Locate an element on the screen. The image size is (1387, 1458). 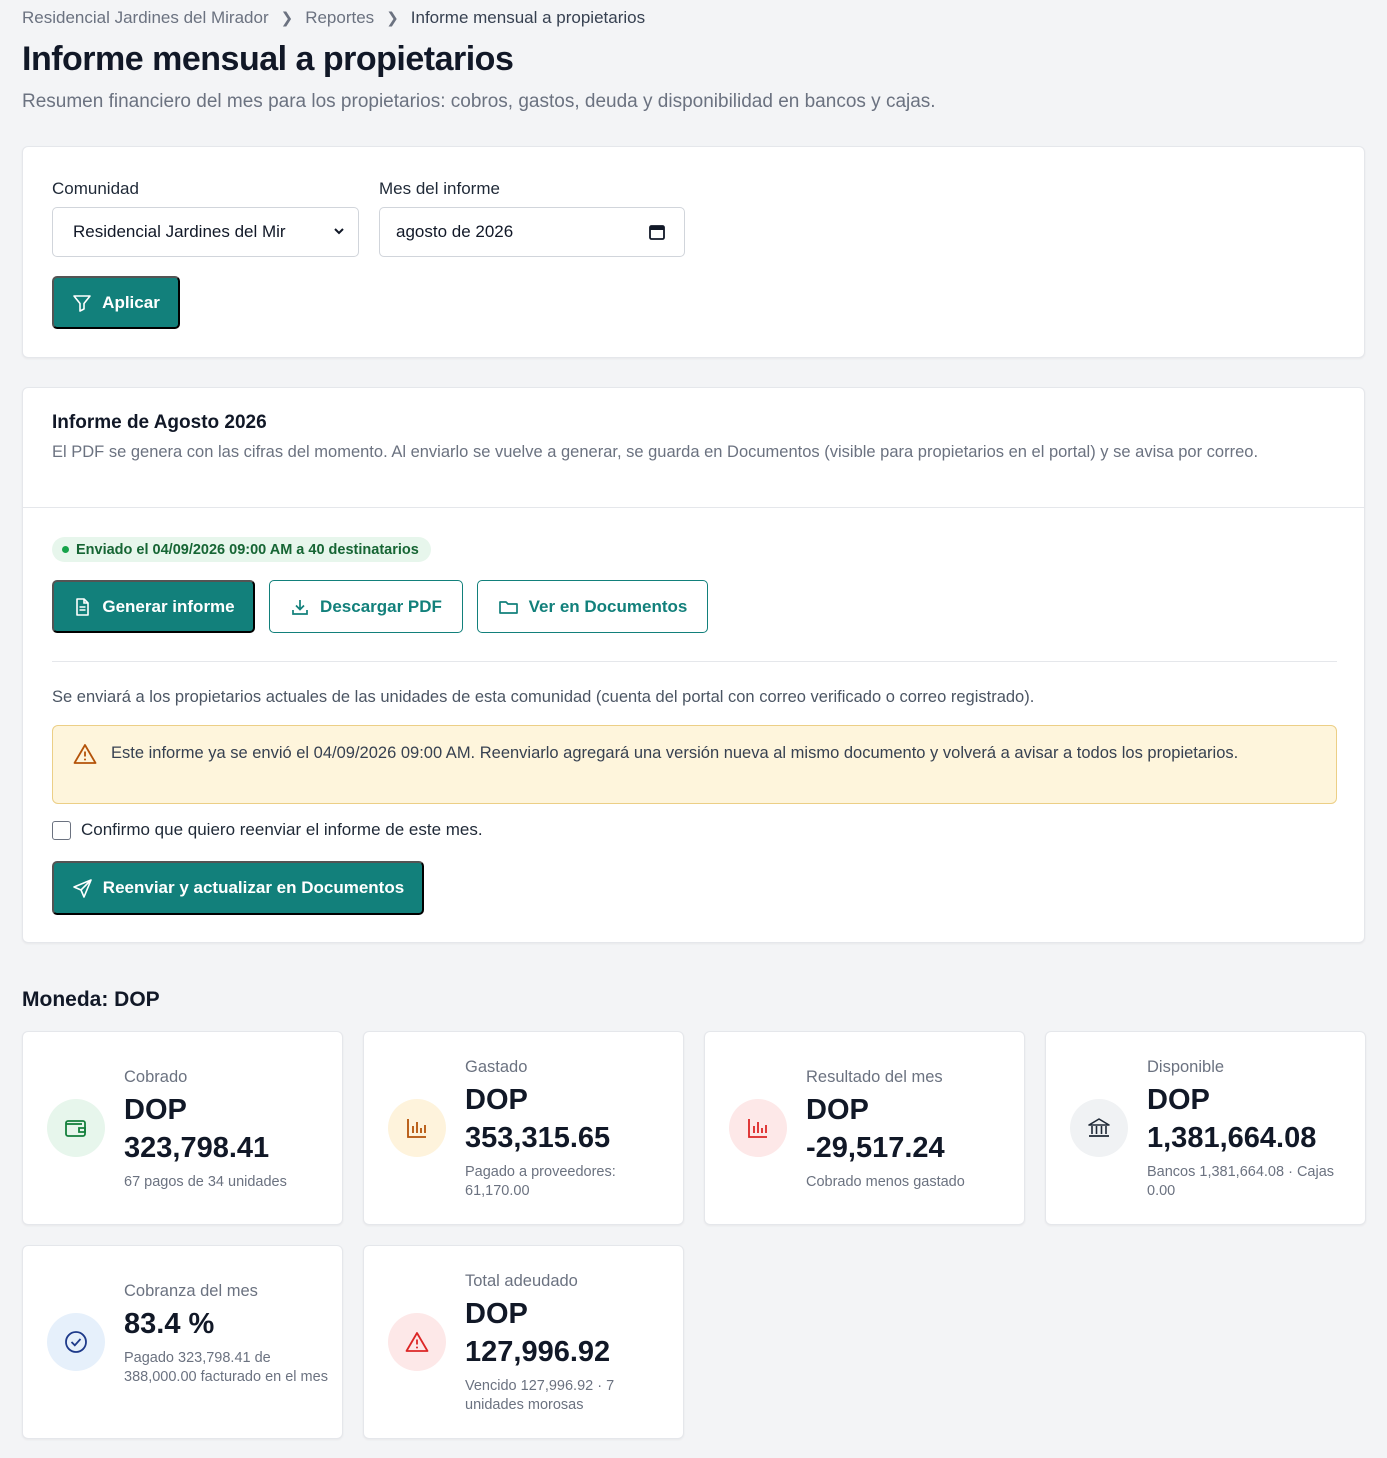
check-circle-icon is located at coordinates (76, 1342).